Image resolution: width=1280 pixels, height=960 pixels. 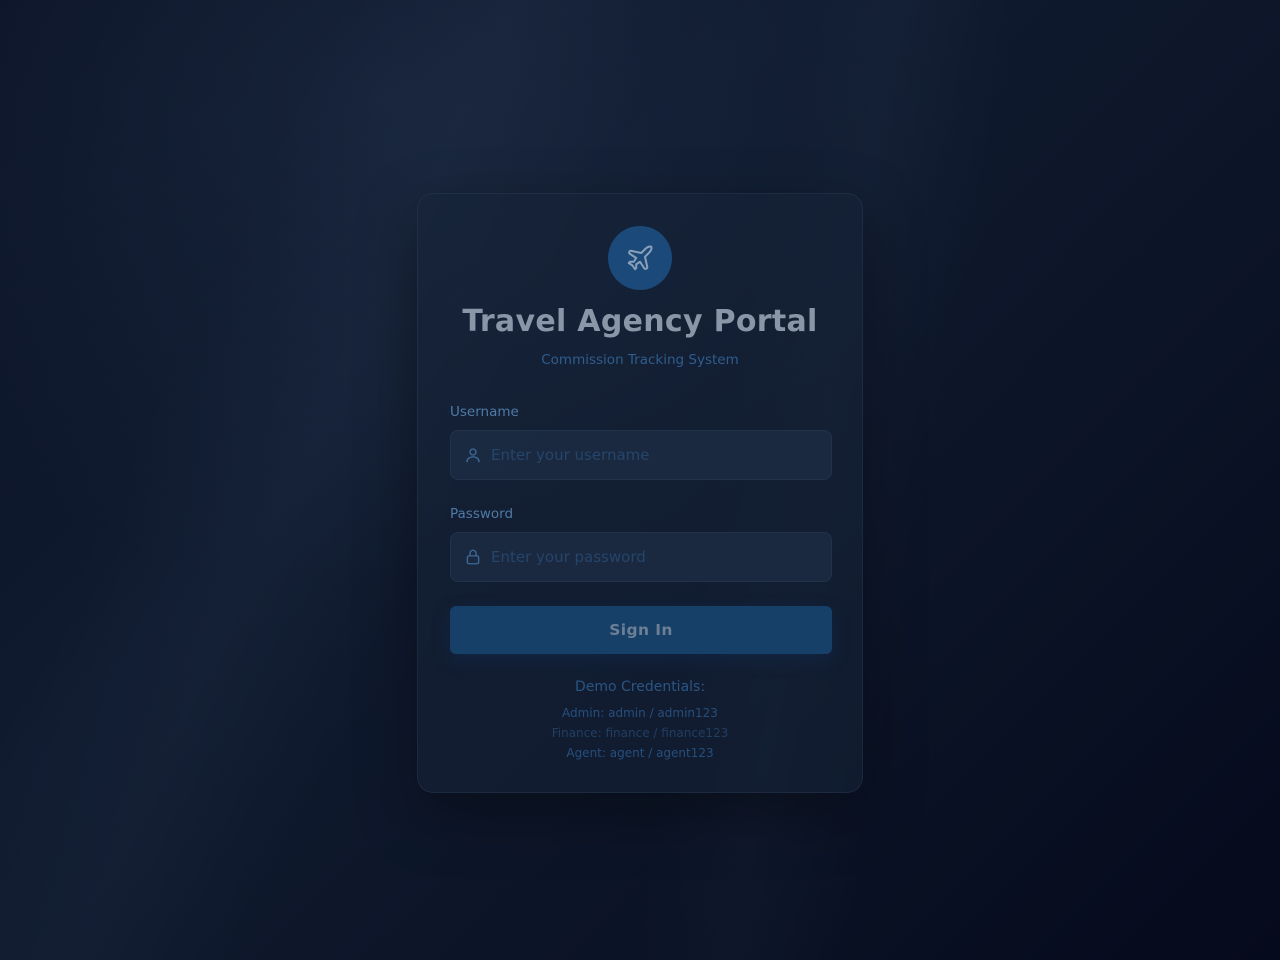 I want to click on username-field, so click(x=641, y=455).